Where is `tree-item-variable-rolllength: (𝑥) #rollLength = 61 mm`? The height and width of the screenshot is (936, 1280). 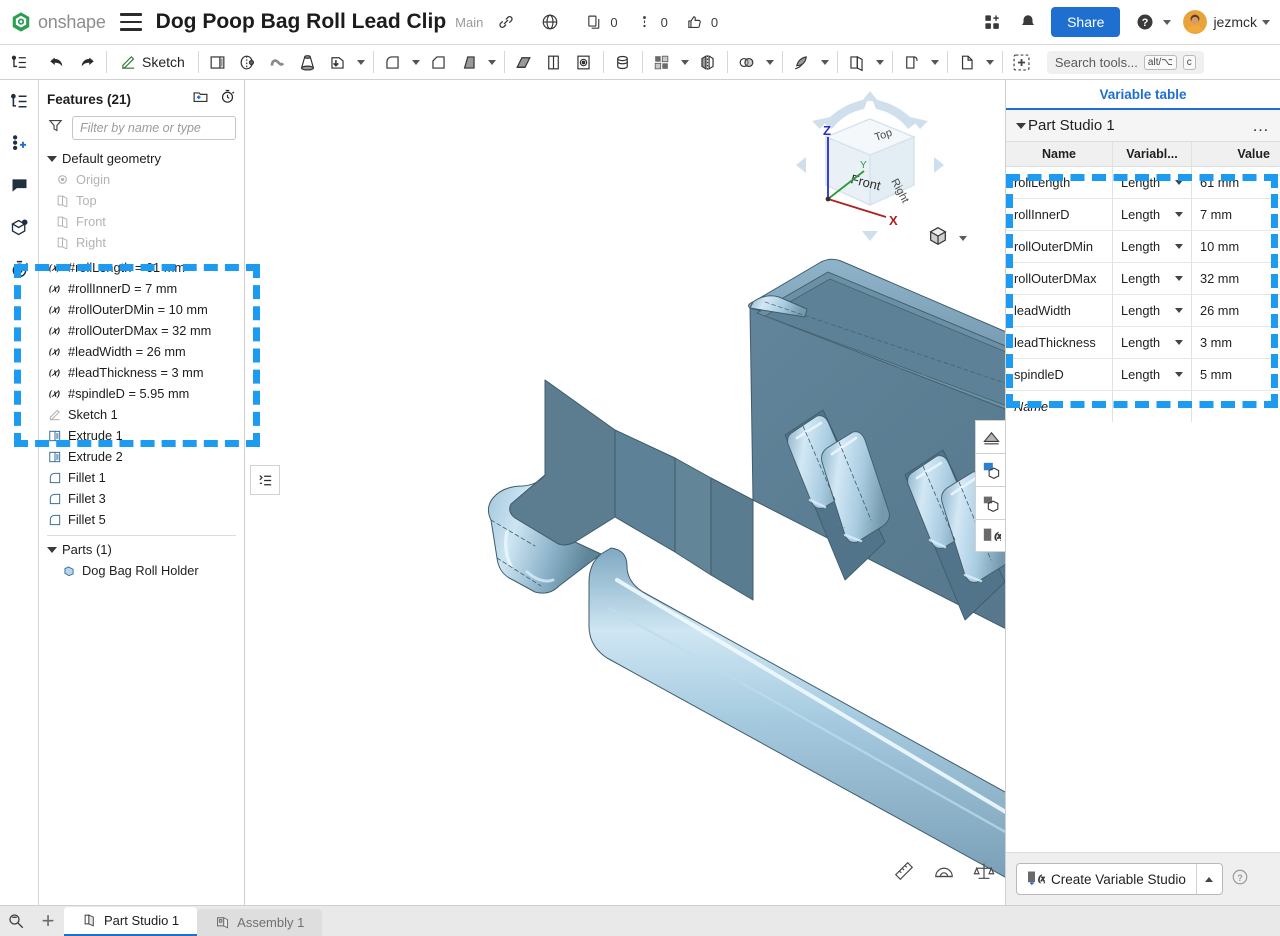
tree-item-variable-rolllength: (𝑥) #rollLength = 61 mm is located at coordinates (141, 267).